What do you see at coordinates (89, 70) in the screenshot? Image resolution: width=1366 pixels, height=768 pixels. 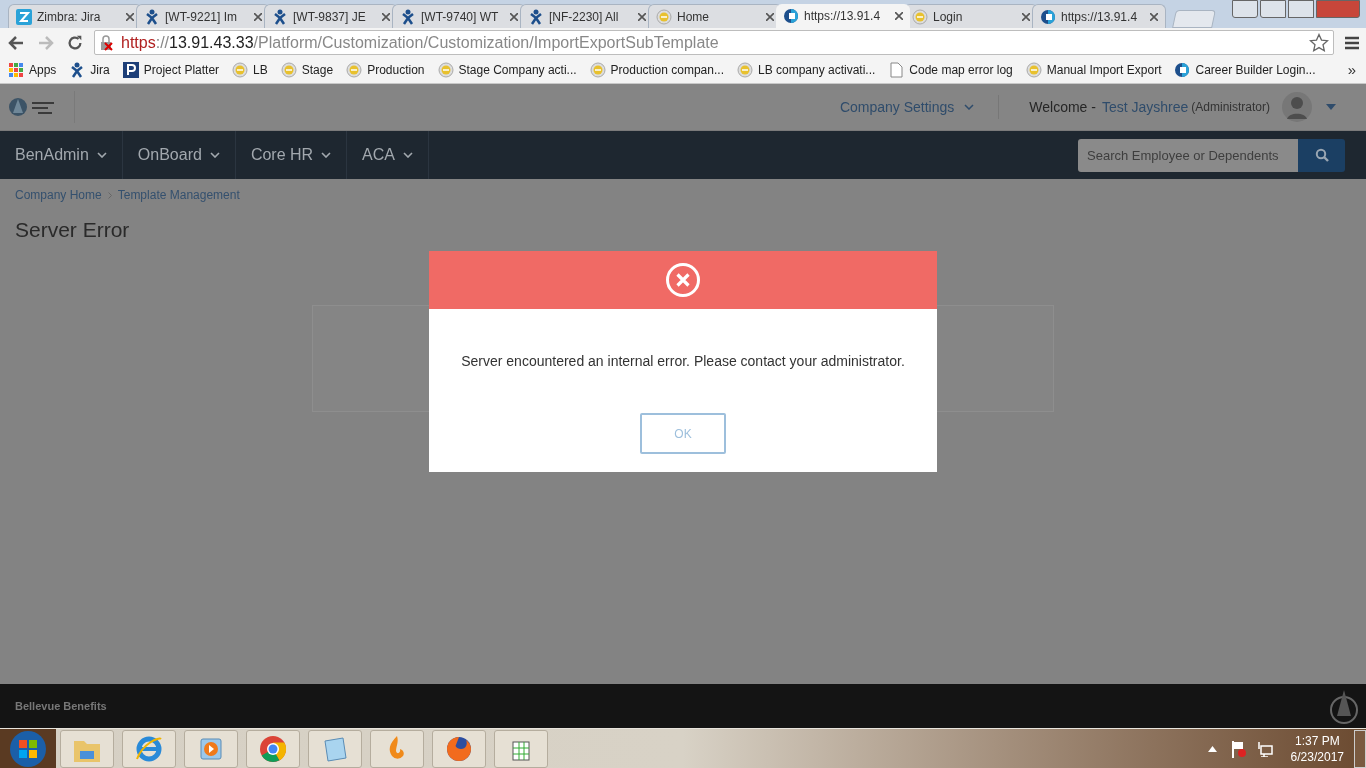 I see `bookmark: Jira` at bounding box center [89, 70].